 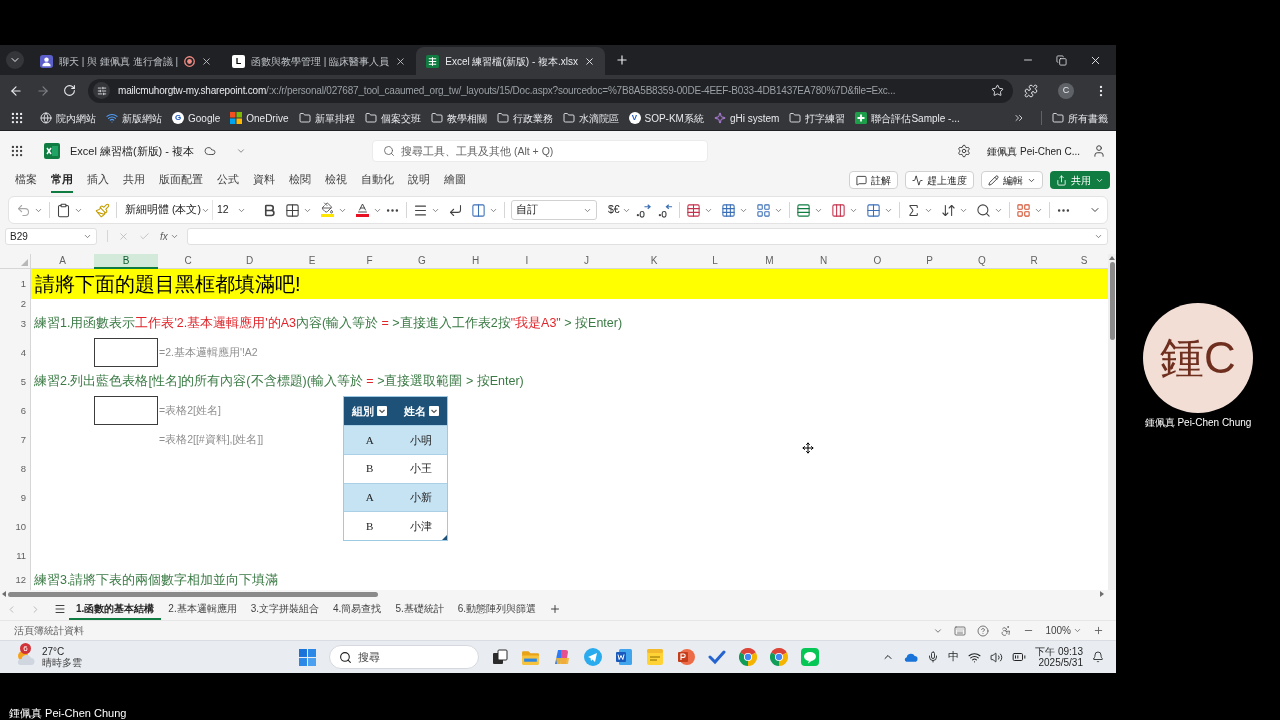 I want to click on column-header: E, so click(x=312, y=261).